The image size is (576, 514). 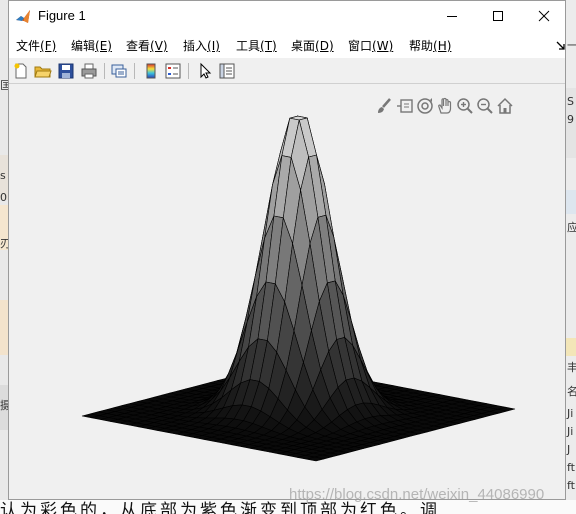 I want to click on print-icon, so click(x=89, y=71).